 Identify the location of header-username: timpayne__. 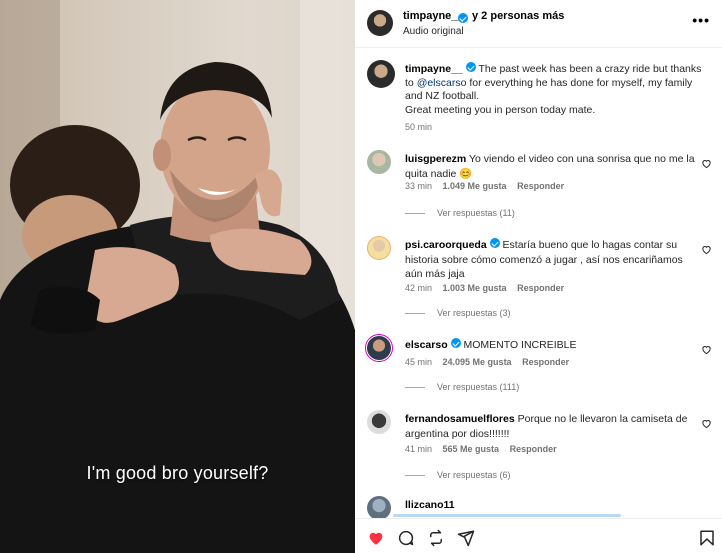
(433, 16).